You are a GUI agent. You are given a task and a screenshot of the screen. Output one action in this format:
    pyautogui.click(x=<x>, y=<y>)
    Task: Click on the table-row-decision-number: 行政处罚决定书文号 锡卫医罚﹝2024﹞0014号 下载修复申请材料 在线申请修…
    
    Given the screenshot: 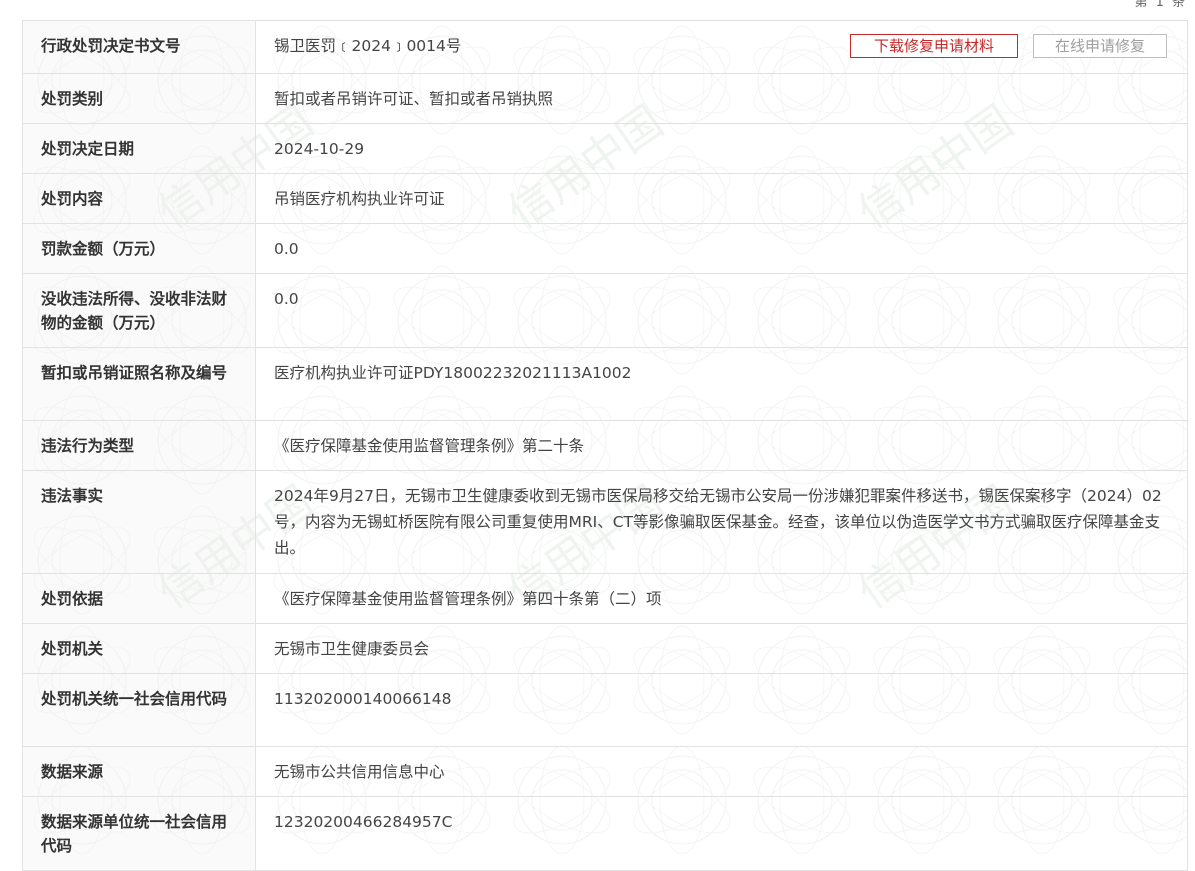 What is the action you would take?
    pyautogui.click(x=605, y=47)
    